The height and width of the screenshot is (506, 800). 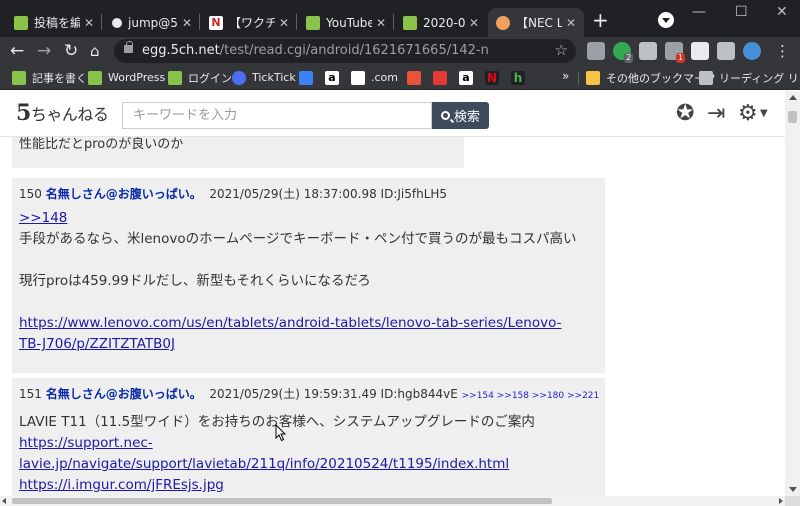 What do you see at coordinates (651, 77) in the screenshot?
I see `other-bookmarks-folder: その他のブックマーク` at bounding box center [651, 77].